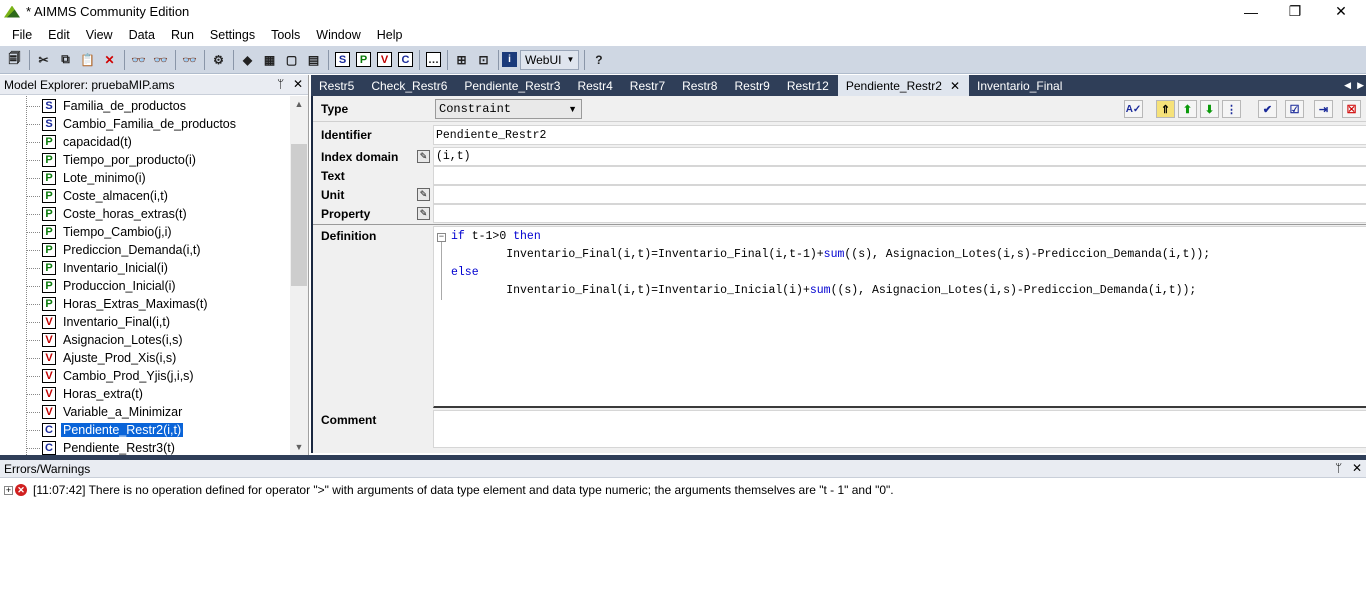 The image size is (1366, 593). Describe the element at coordinates (509, 59) in the screenshot. I see `info-icon: i` at that location.